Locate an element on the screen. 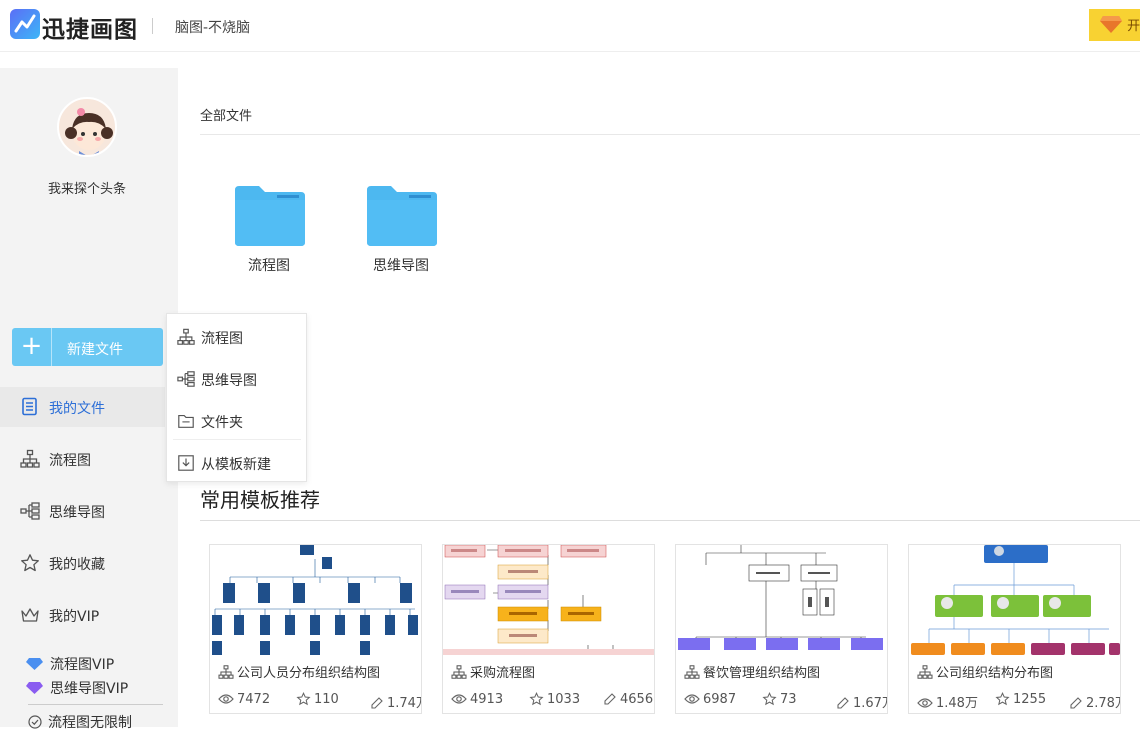 This screenshot has width=1140, height=732. views-stat: 7472 is located at coordinates (244, 699).